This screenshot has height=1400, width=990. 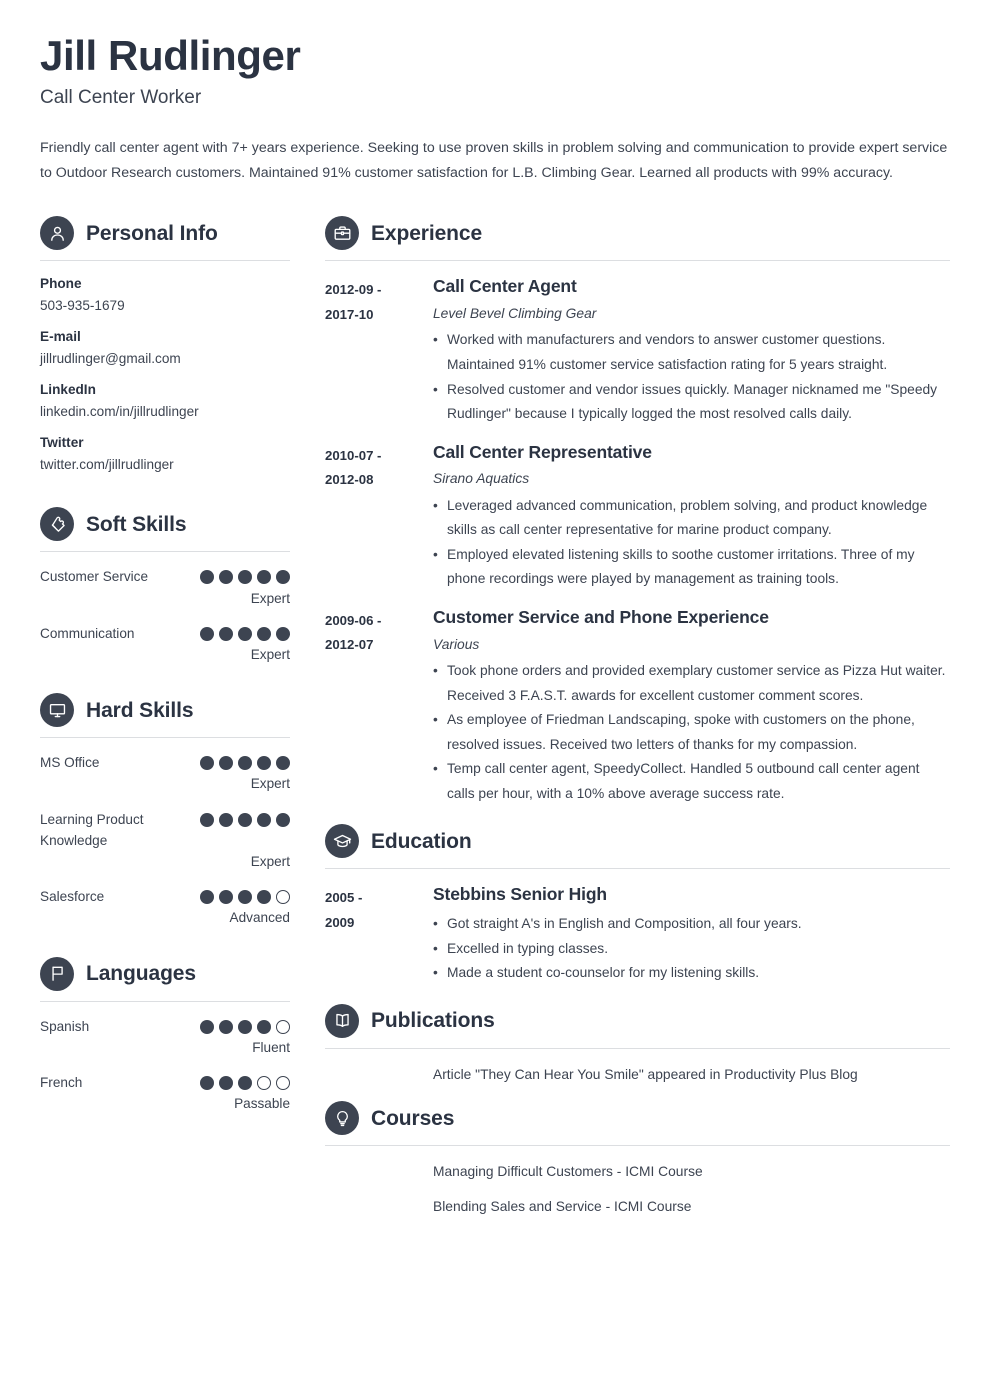 I want to click on section-title: Personal Info, so click(x=152, y=233).